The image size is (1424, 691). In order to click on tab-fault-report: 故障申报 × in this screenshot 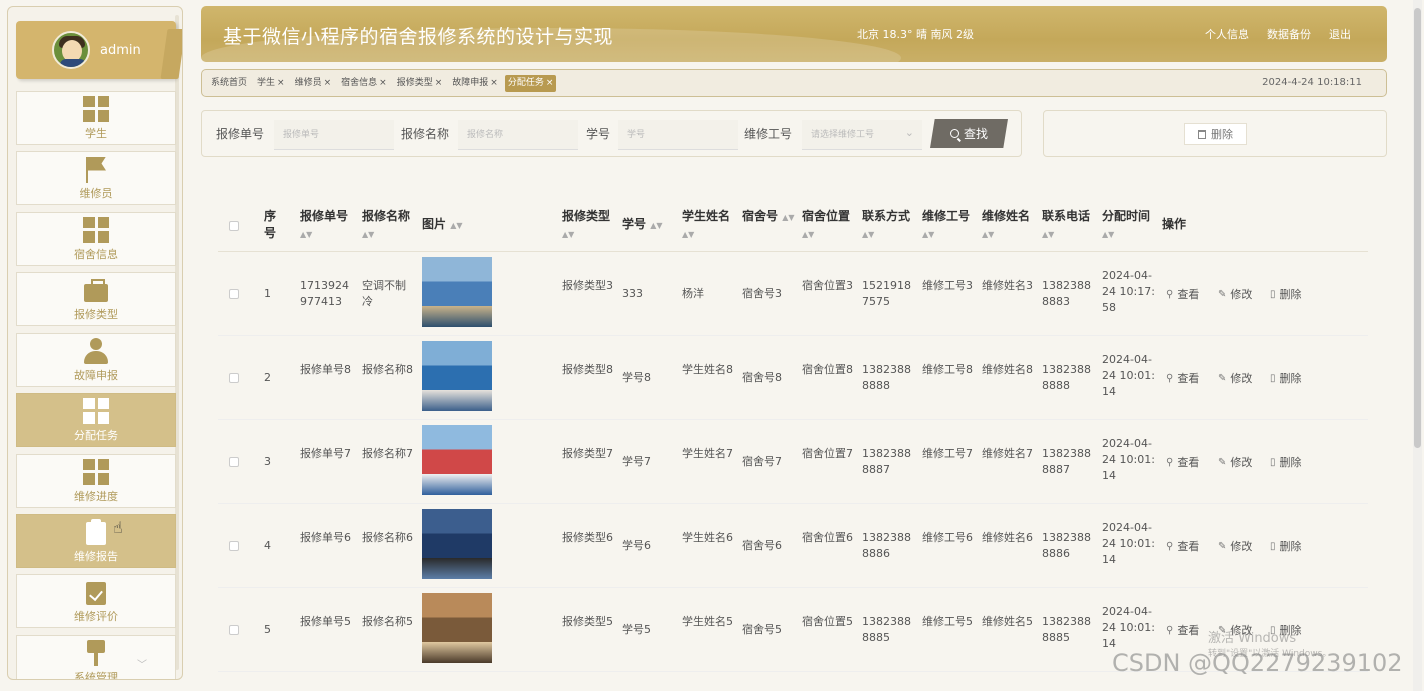, I will do `click(475, 83)`.